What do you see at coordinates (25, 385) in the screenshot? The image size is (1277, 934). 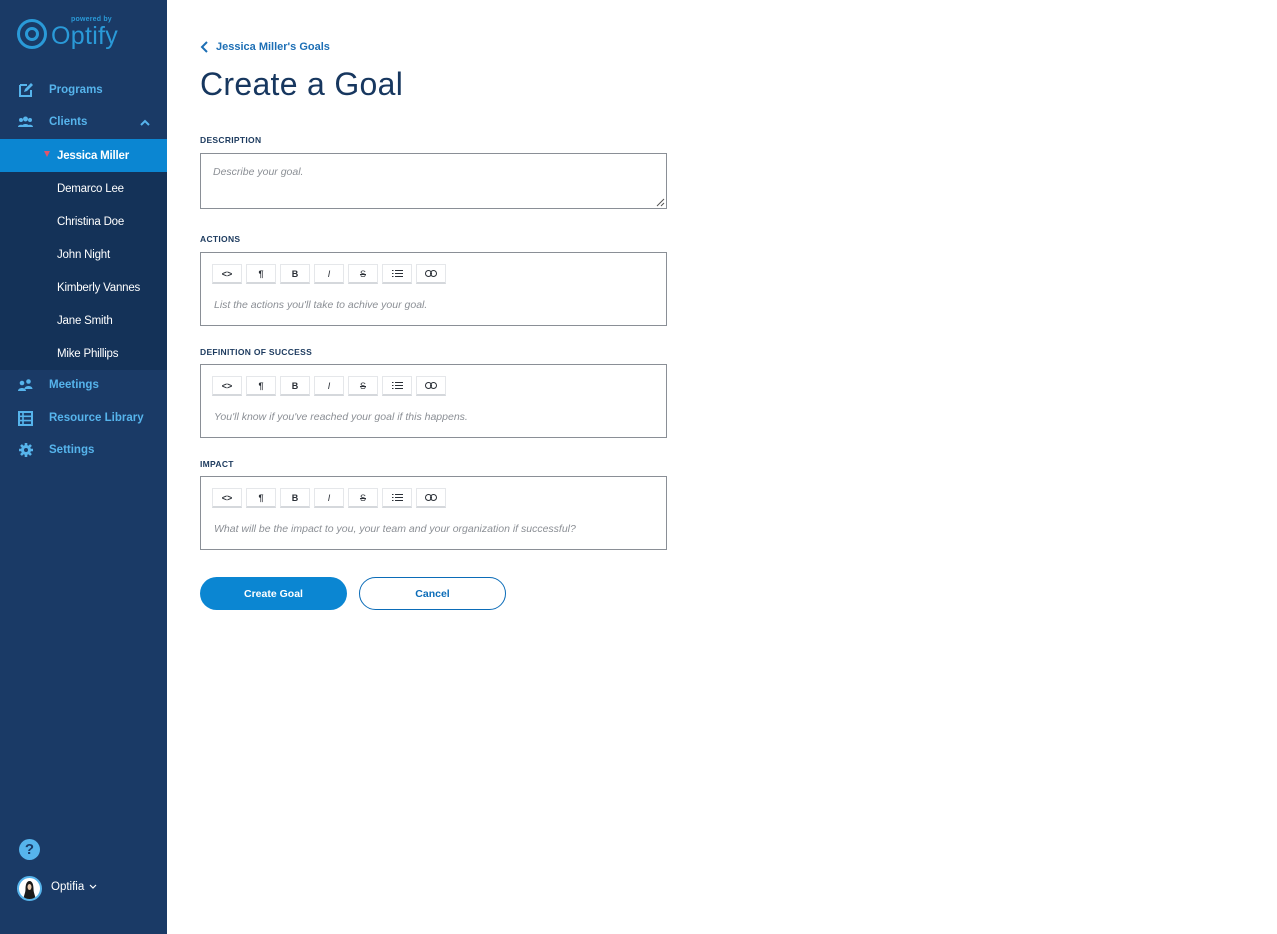 I see `meetings-icon` at bounding box center [25, 385].